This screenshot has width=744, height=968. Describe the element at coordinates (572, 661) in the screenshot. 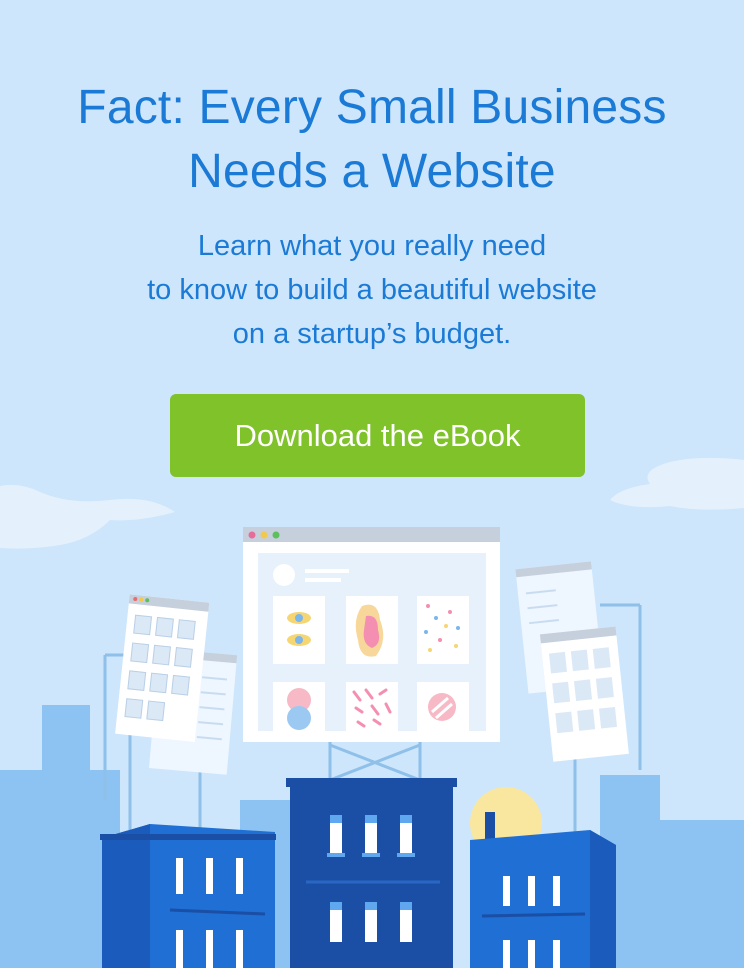

I see `browser-window-icon-right` at that location.